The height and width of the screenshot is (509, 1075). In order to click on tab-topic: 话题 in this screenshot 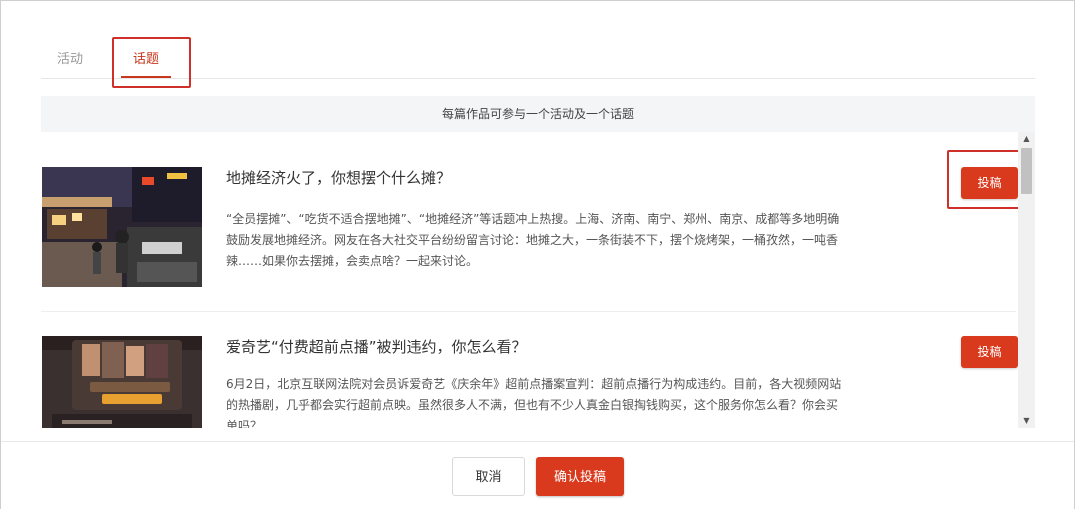, I will do `click(146, 60)`.